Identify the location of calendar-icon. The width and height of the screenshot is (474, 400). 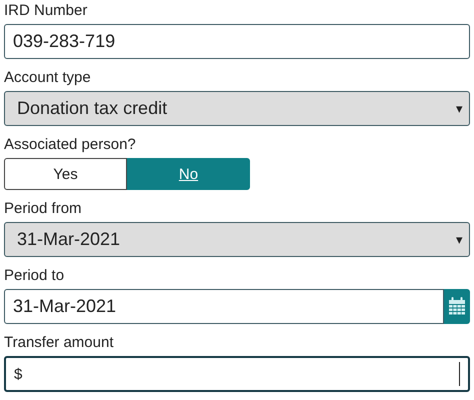
(457, 306).